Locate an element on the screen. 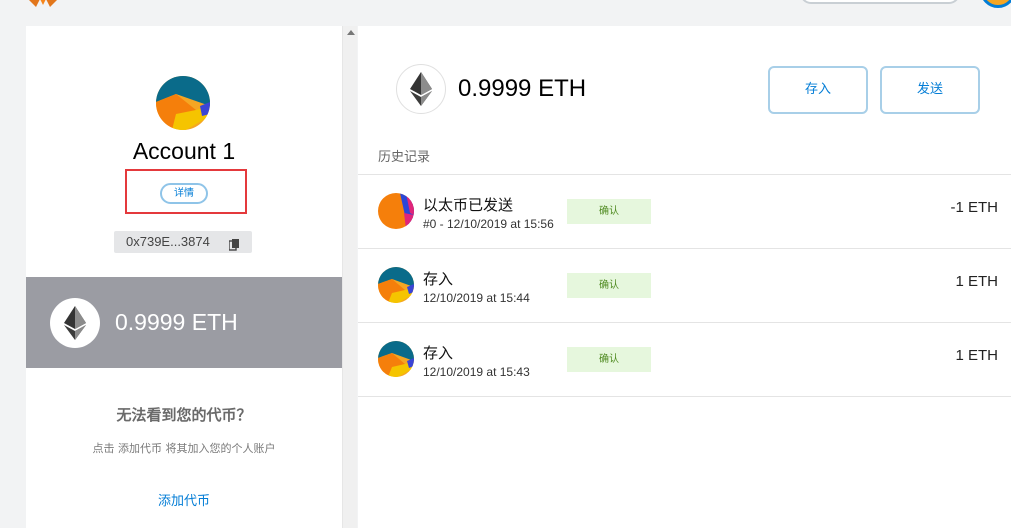 This screenshot has width=1011, height=528. tx-amount: -1 ETH is located at coordinates (974, 207).